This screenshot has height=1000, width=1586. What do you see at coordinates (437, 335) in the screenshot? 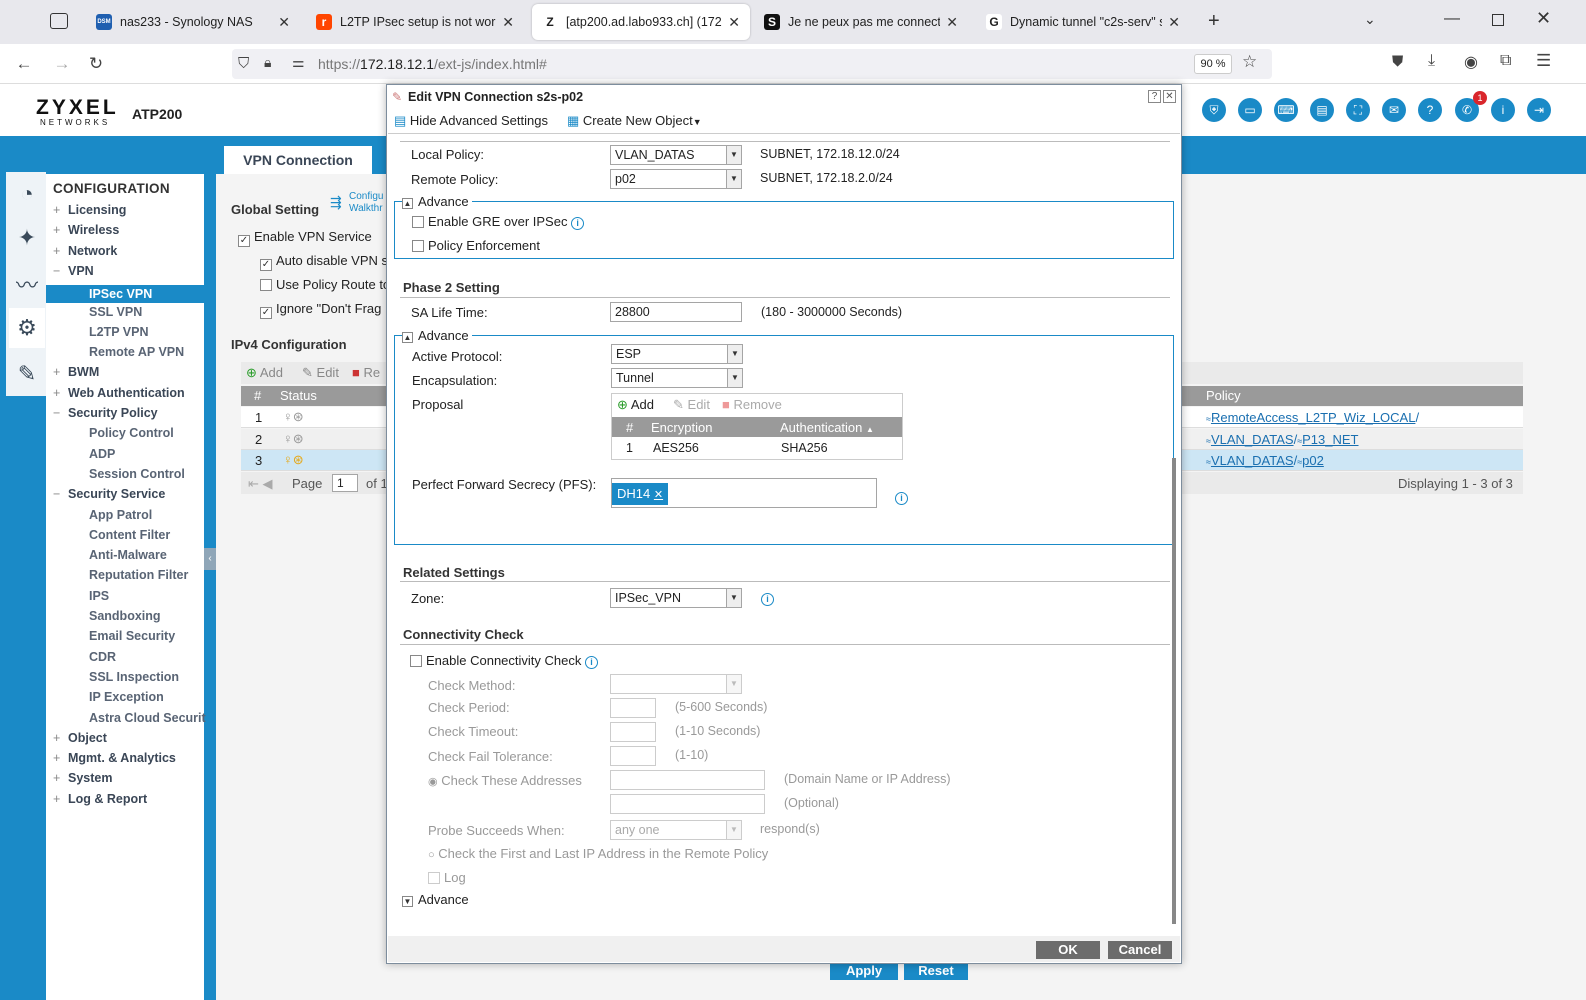
I see `phase2-advance-toggle: ▲ Advance` at bounding box center [437, 335].